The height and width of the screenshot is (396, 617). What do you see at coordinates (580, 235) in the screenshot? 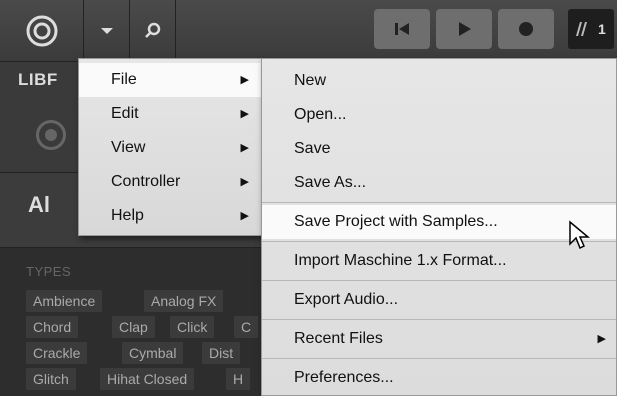
I see `mouse-cursor-icon` at bounding box center [580, 235].